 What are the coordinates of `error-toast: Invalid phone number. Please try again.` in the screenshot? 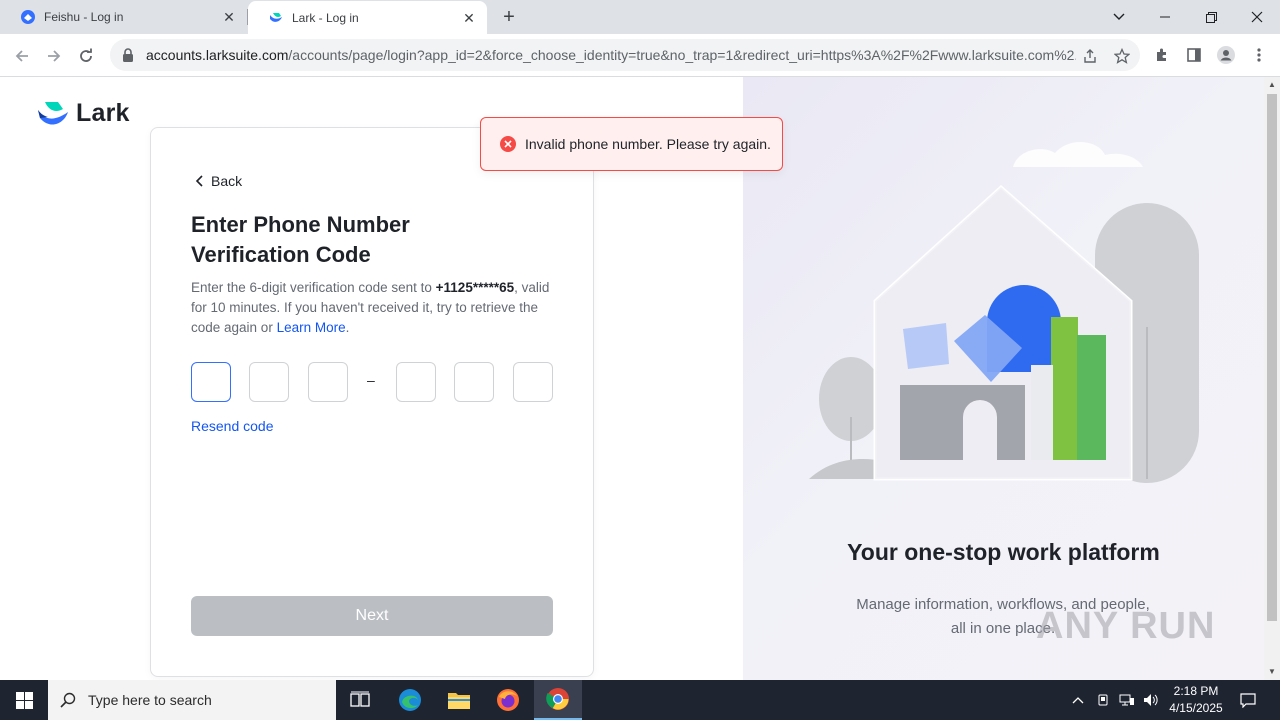 It's located at (631, 144).